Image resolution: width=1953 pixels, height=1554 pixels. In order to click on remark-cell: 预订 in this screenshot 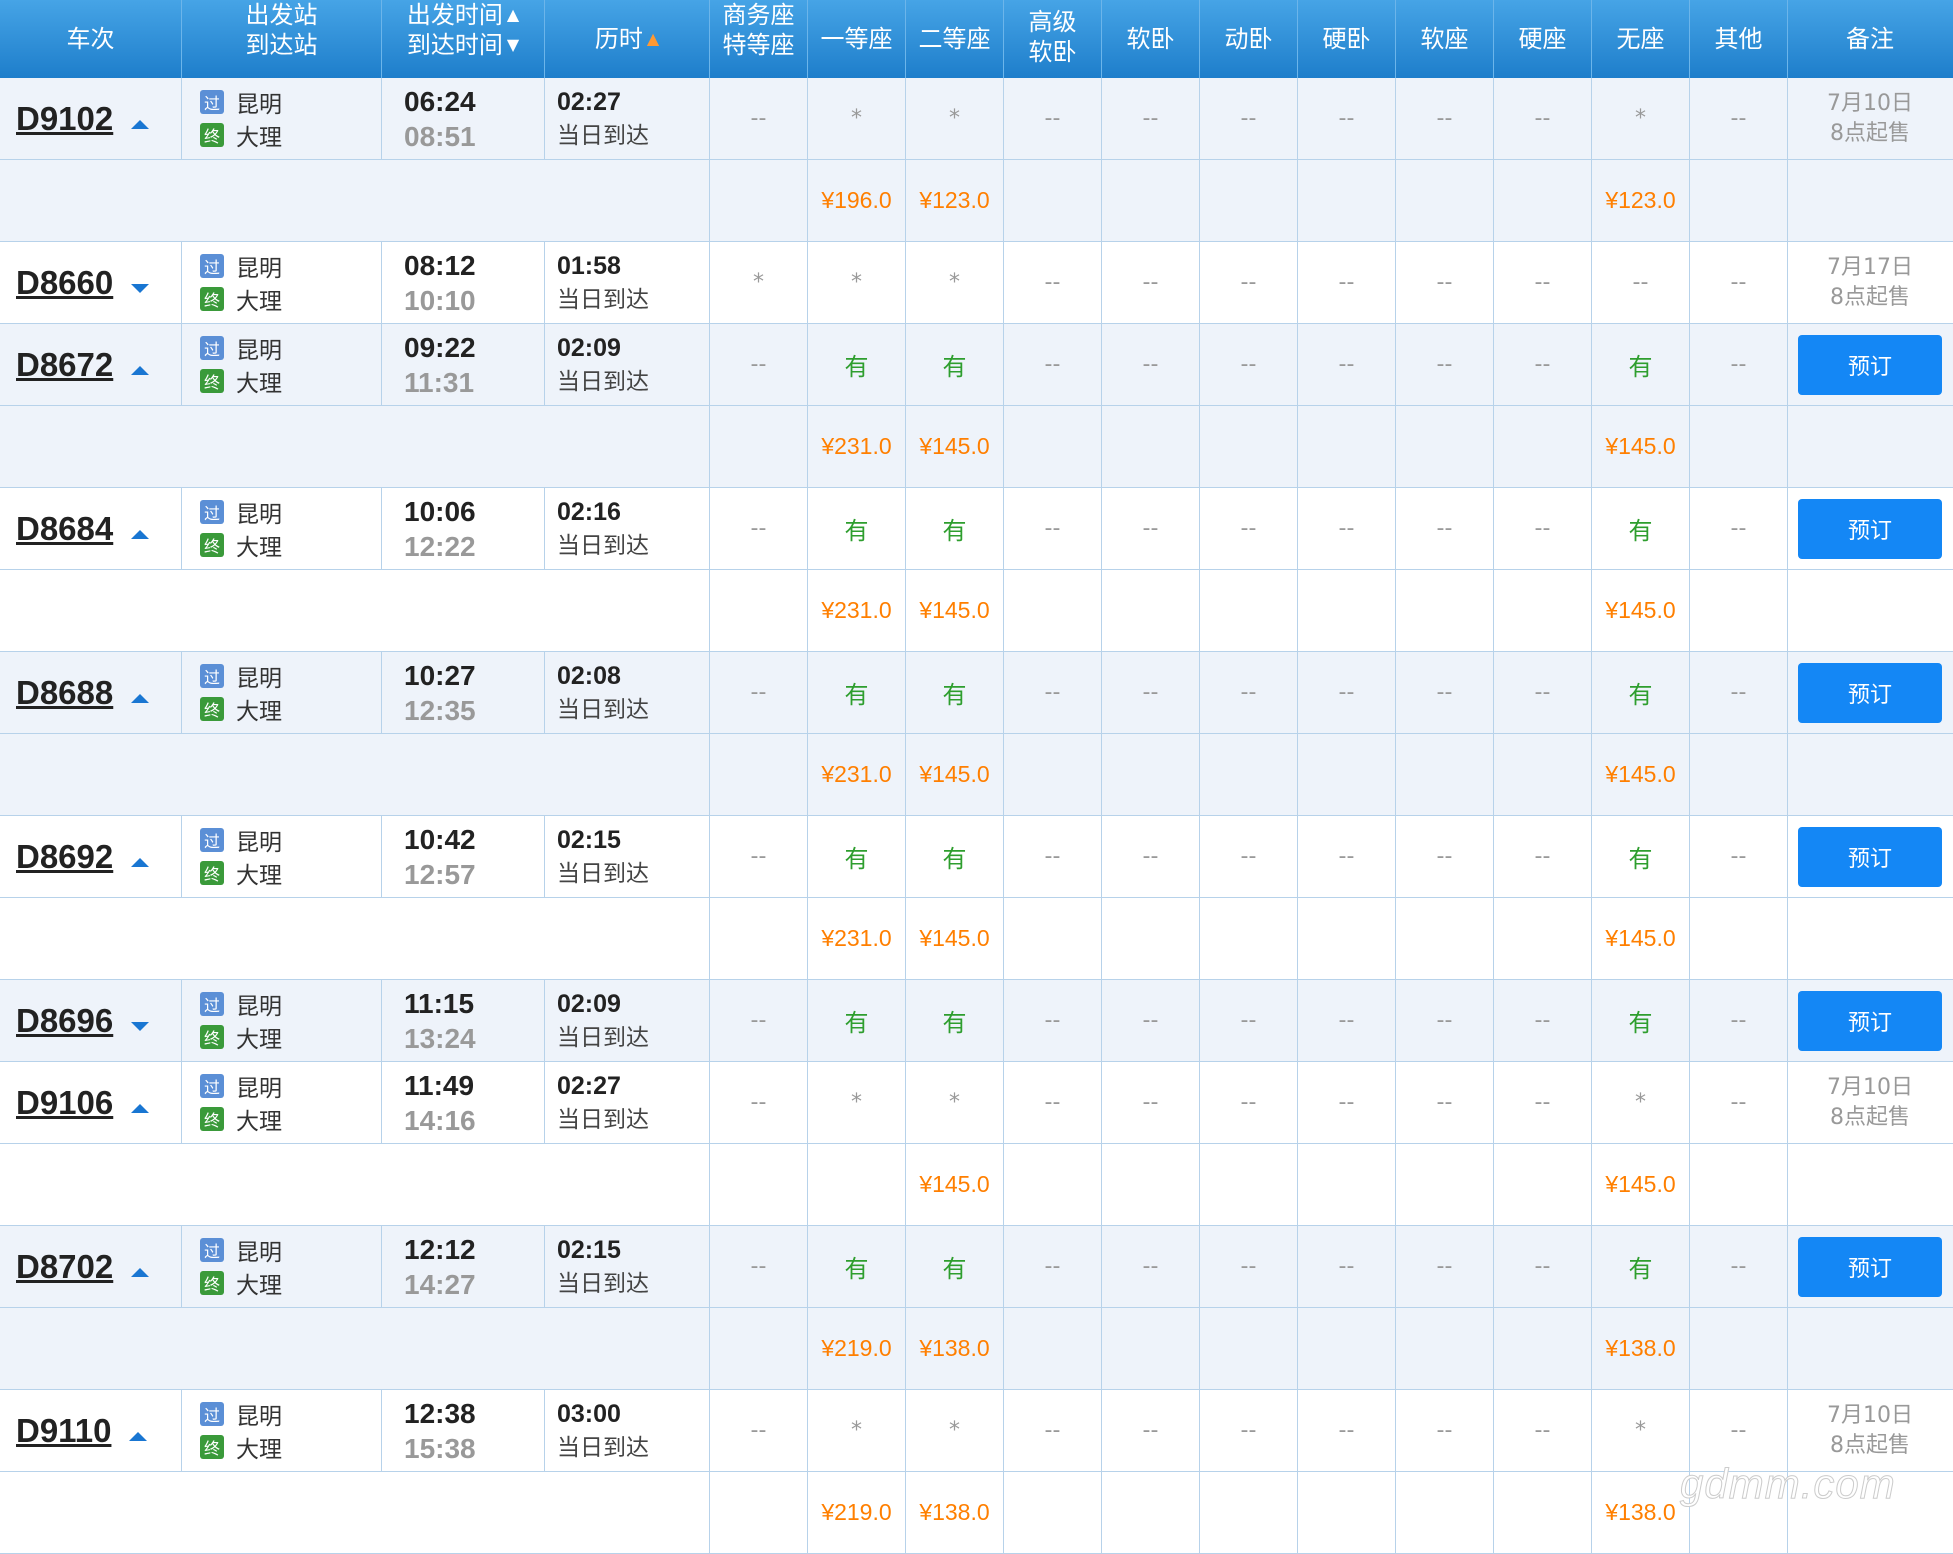, I will do `click(1870, 1266)`.